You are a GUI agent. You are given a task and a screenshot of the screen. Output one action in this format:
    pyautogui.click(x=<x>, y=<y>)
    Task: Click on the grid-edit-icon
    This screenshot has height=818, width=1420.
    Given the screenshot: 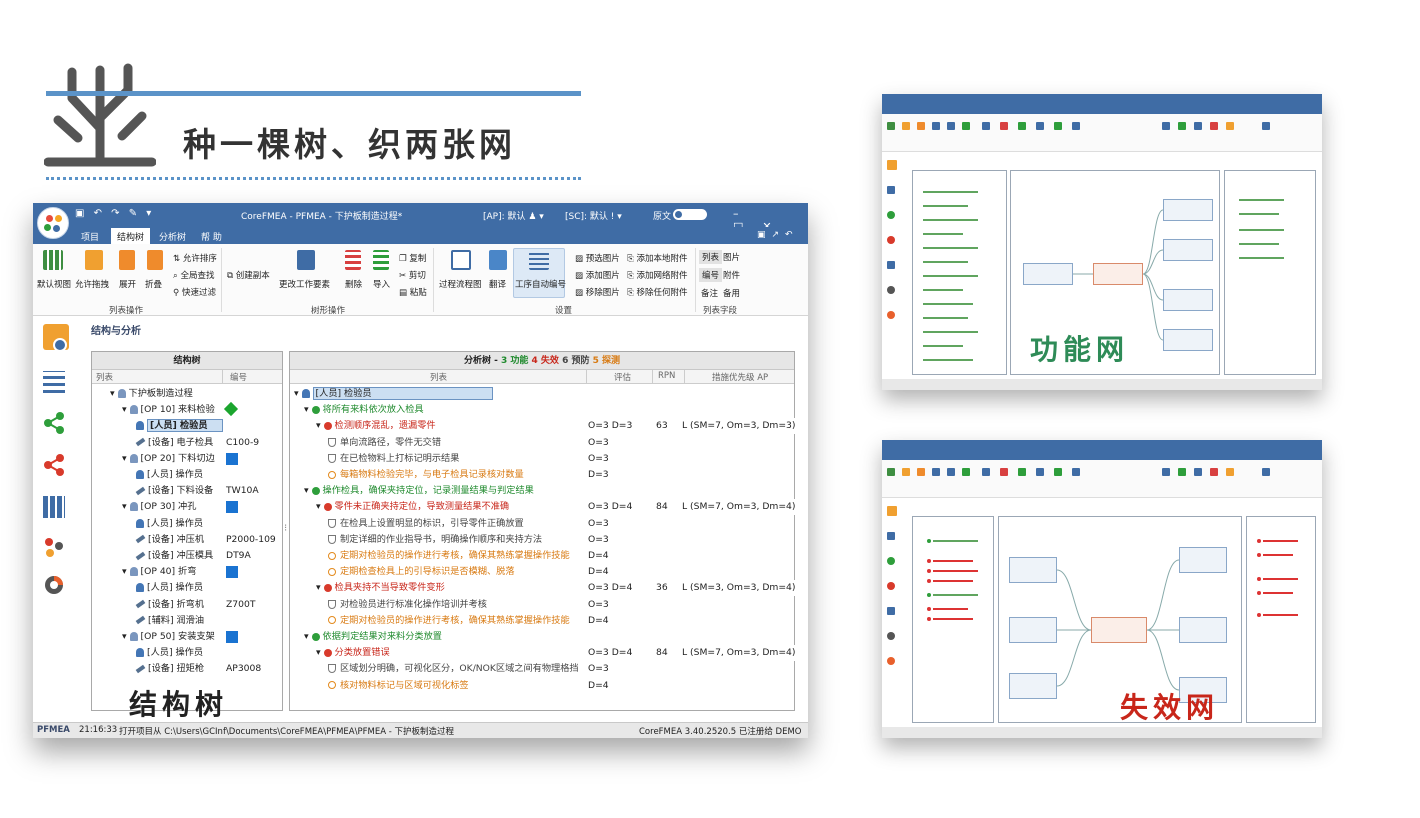 What is the action you would take?
    pyautogui.click(x=54, y=507)
    